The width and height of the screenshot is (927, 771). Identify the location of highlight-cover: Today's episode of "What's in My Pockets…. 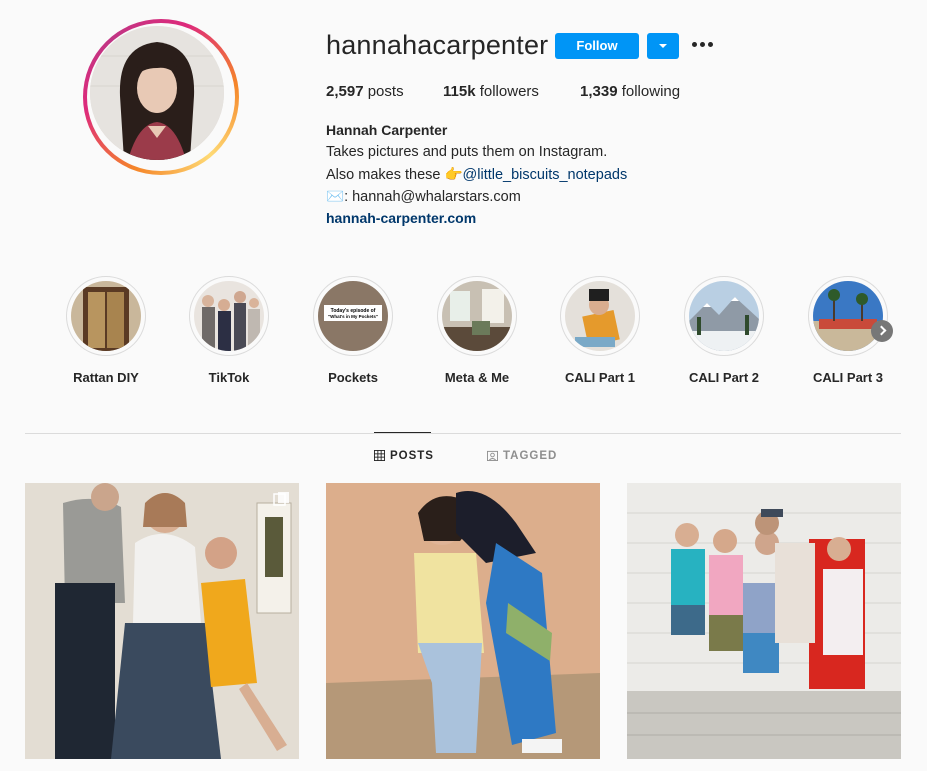
(353, 316).